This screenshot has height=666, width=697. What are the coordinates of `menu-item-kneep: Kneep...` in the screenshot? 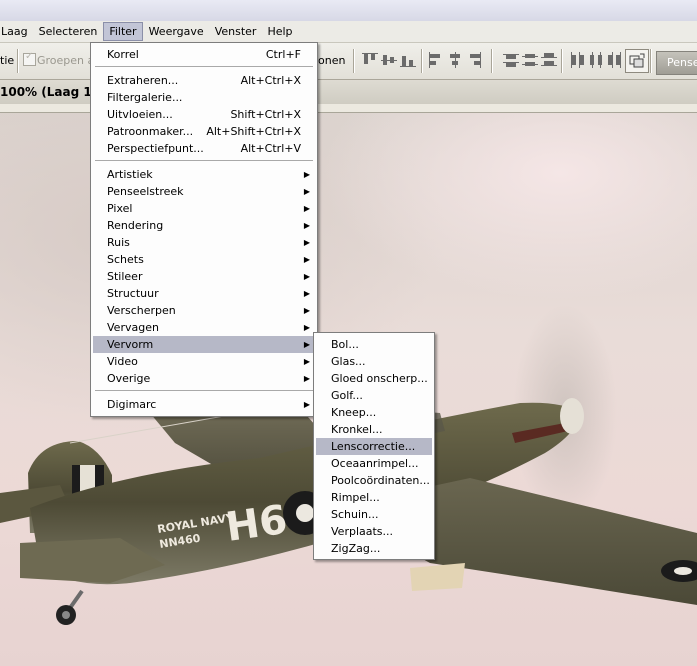 It's located at (374, 412).